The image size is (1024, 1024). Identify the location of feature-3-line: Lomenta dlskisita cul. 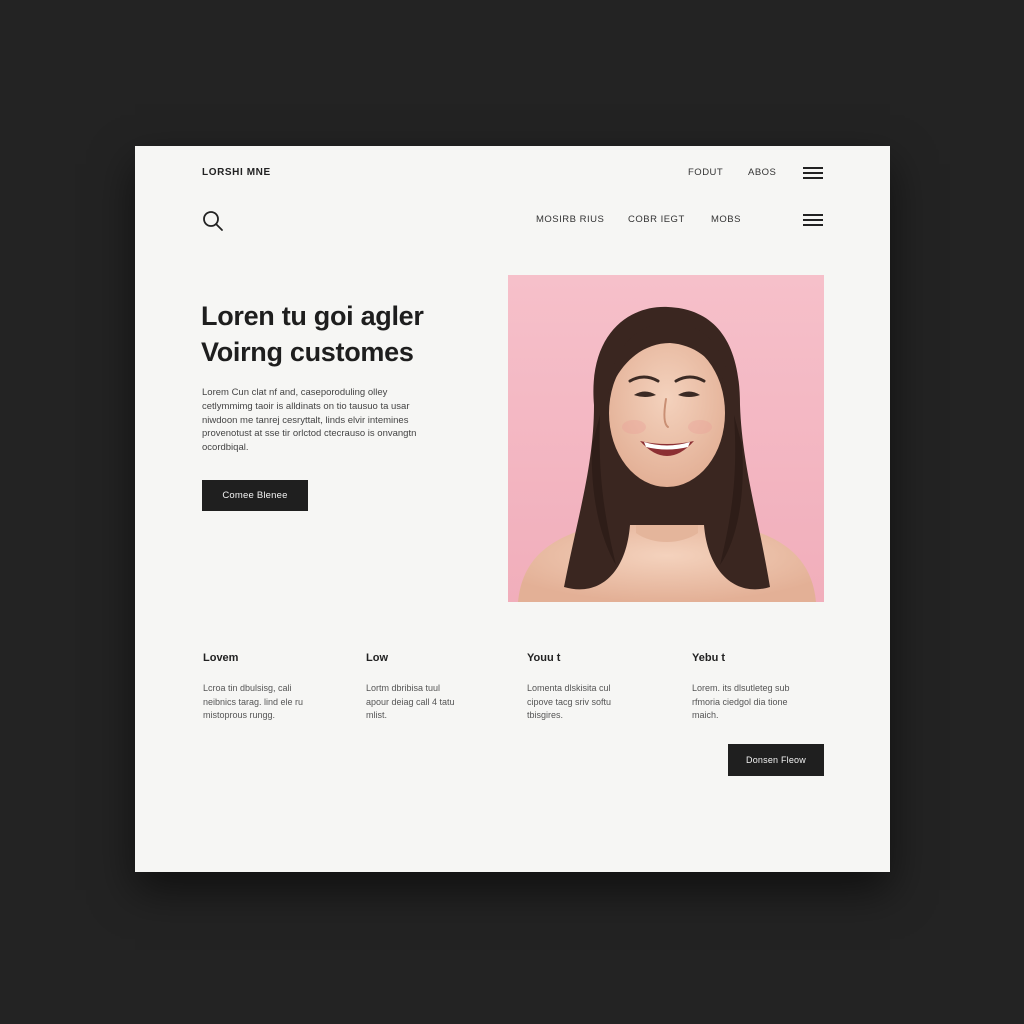
(569, 688).